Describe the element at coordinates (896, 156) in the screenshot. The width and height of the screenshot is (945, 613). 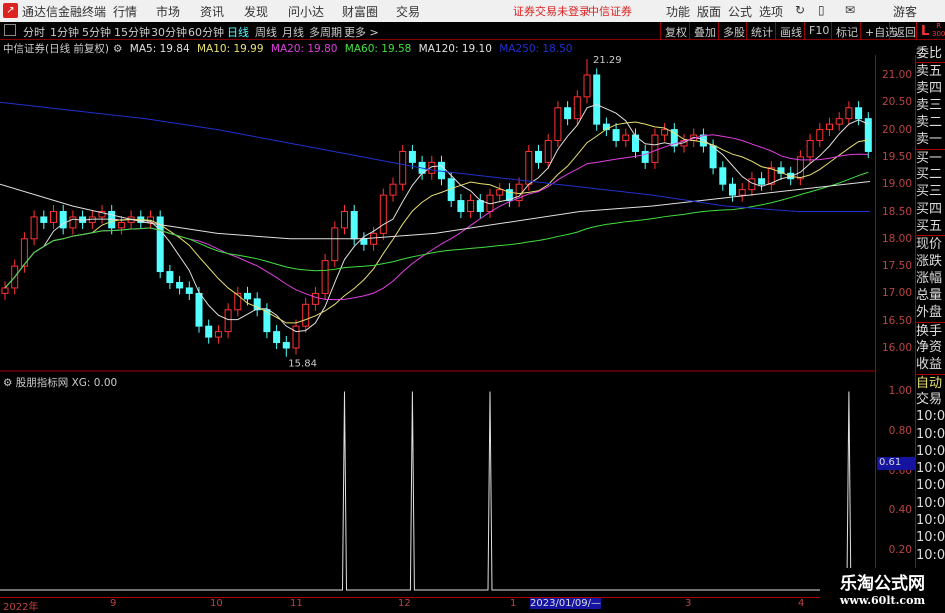
I see `price-tick: 19.50` at that location.